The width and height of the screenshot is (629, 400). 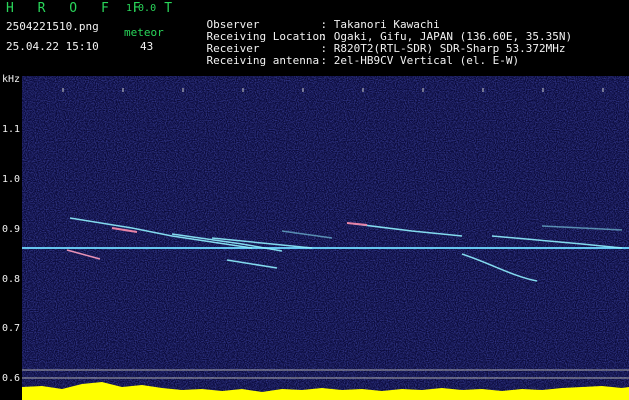 I want to click on timestamp: 25.04.22 15:10, so click(x=52, y=46).